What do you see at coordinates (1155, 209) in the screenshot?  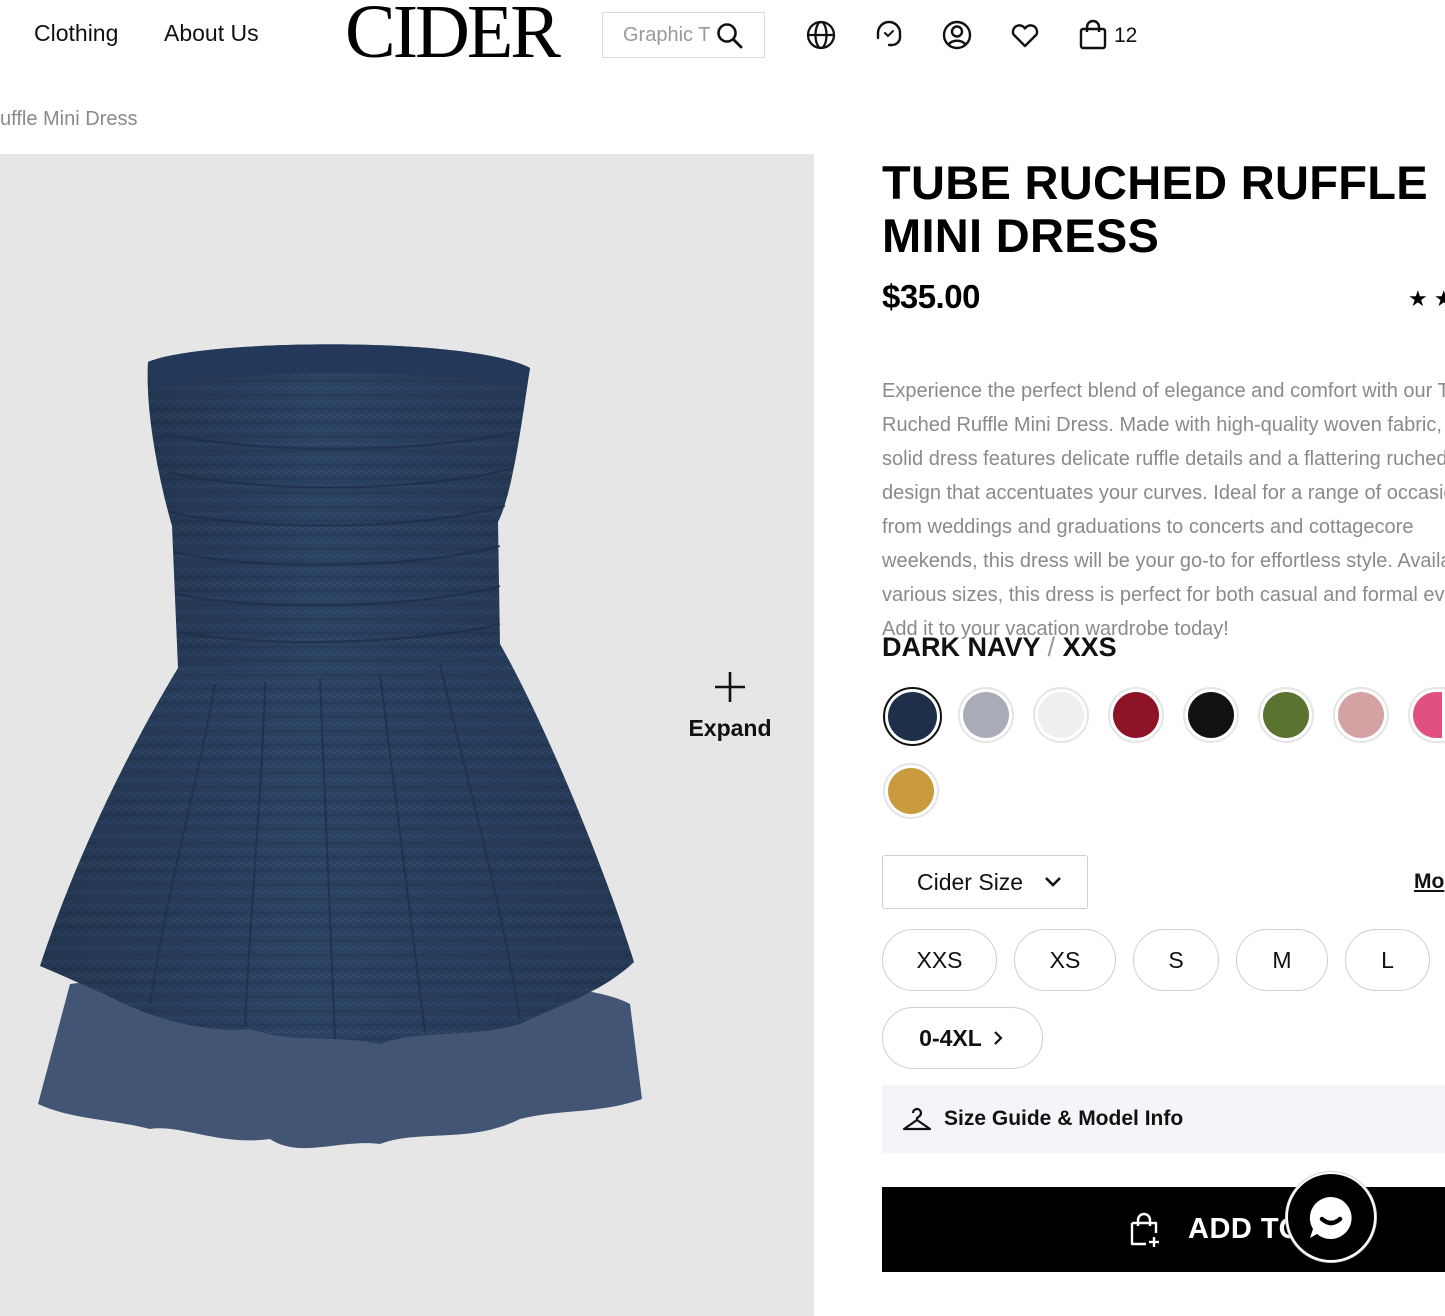 I see `product-title: TUBE RUCHED RUFFLE MINI DRESS` at bounding box center [1155, 209].